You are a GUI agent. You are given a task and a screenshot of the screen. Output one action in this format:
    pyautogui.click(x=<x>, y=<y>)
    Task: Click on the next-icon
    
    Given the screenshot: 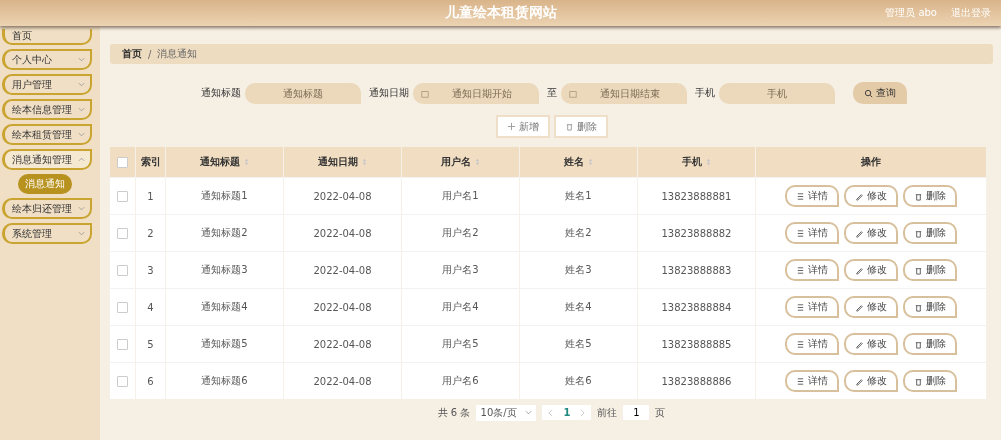 What is the action you would take?
    pyautogui.click(x=583, y=412)
    